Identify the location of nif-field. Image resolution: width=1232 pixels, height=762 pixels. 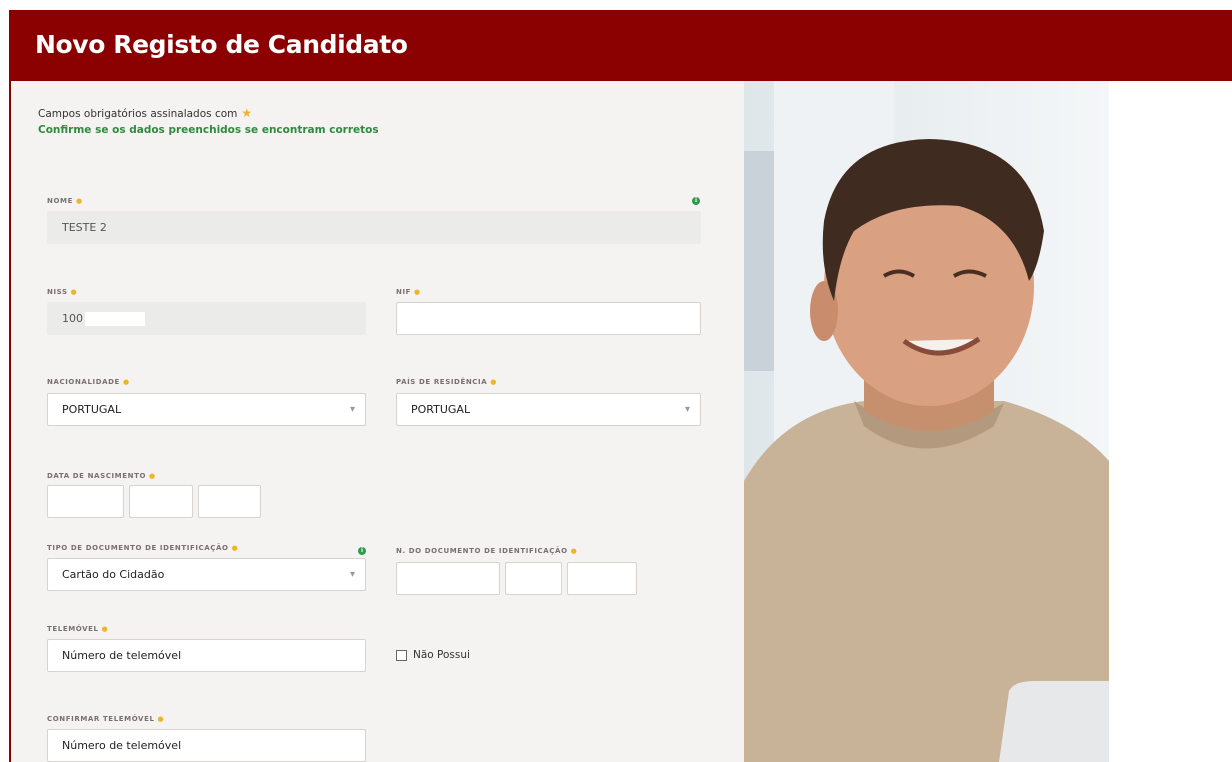
(548, 318).